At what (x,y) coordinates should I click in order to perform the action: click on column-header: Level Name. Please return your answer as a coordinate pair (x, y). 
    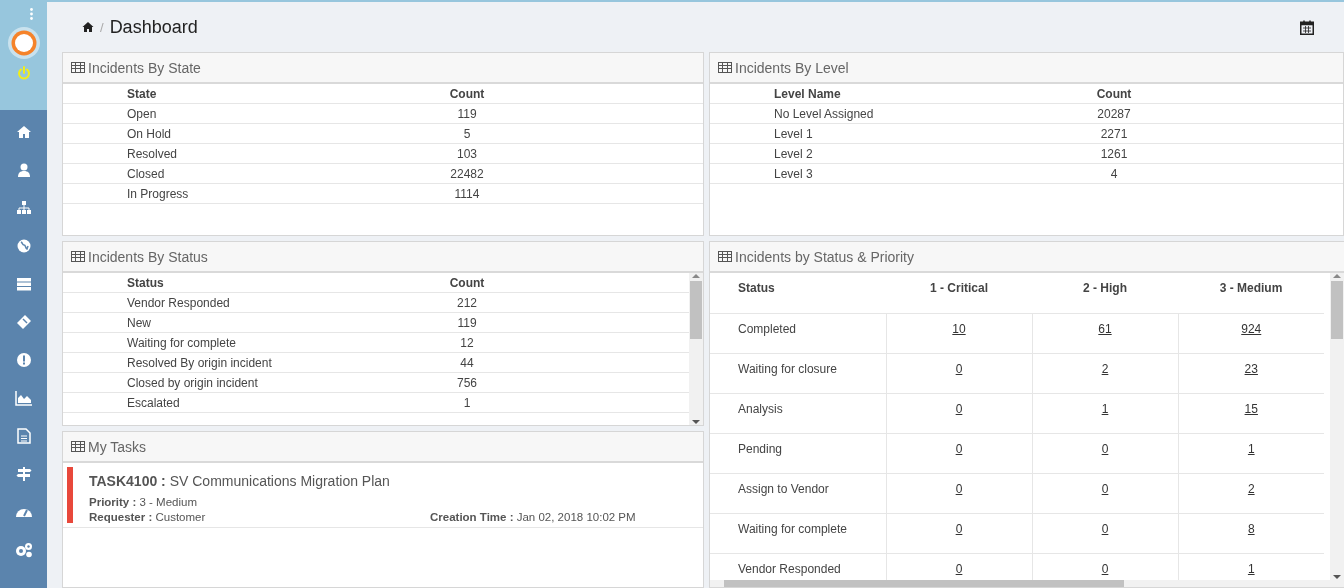
    Looking at the image, I should click on (882, 94).